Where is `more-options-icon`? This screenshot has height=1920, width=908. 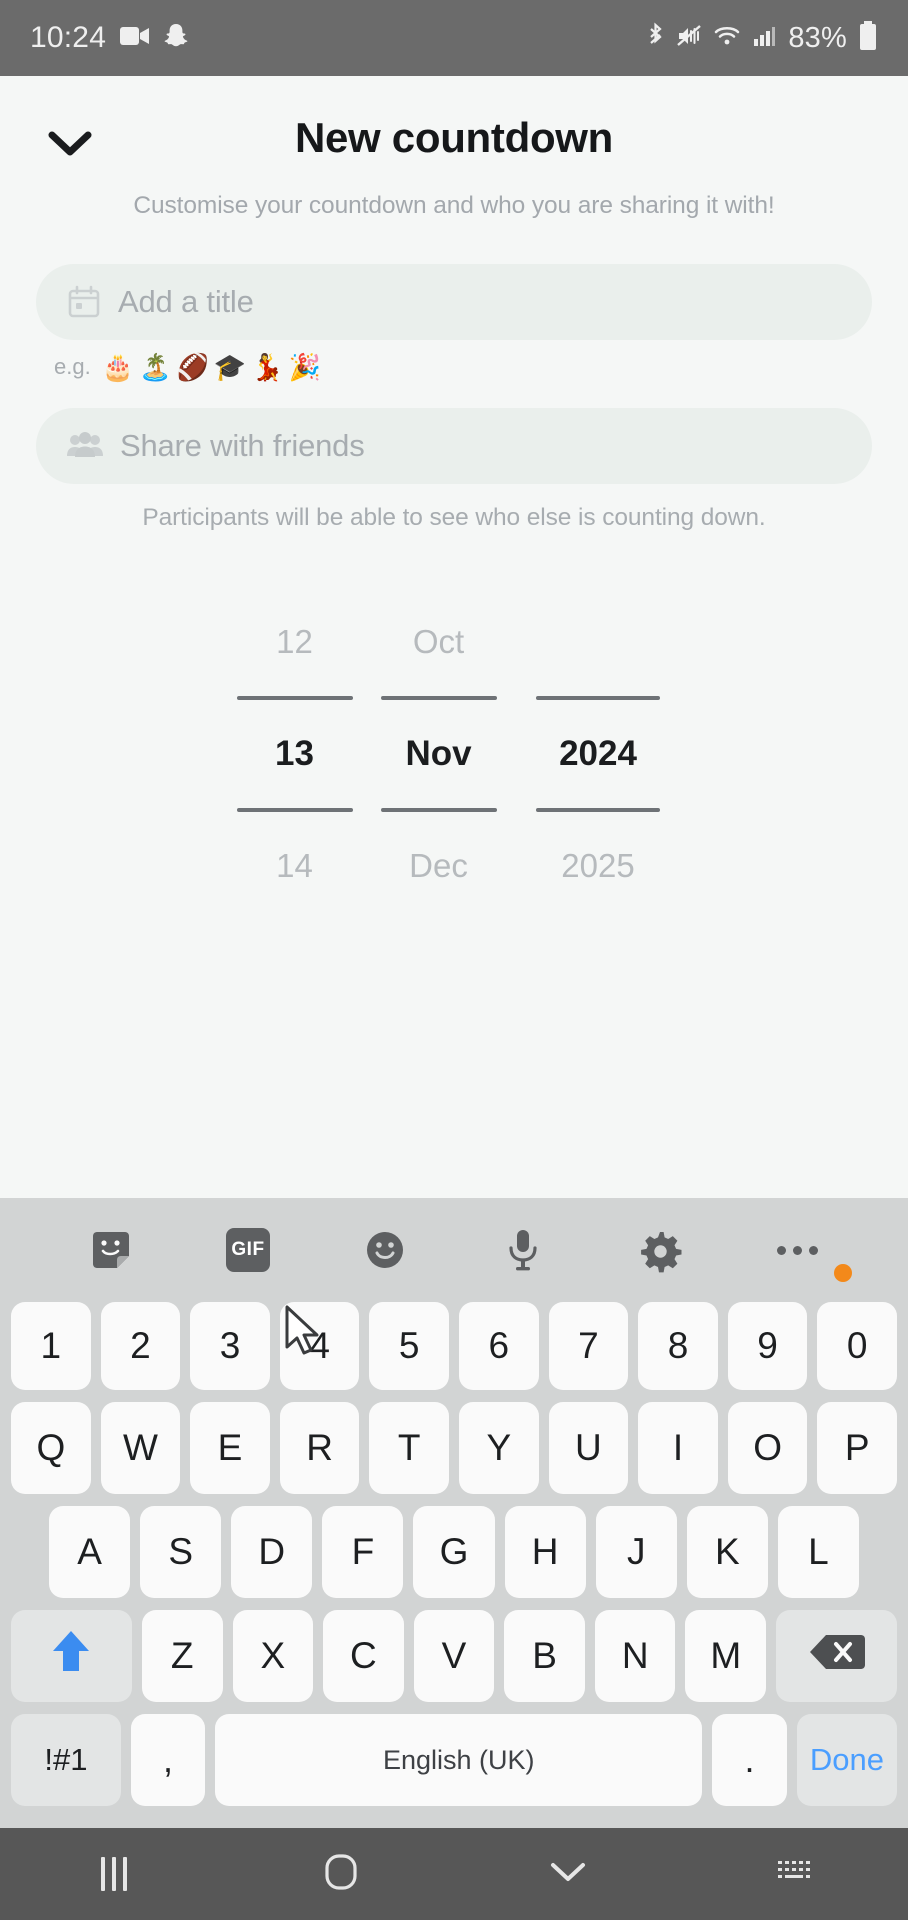 more-options-icon is located at coordinates (797, 1263).